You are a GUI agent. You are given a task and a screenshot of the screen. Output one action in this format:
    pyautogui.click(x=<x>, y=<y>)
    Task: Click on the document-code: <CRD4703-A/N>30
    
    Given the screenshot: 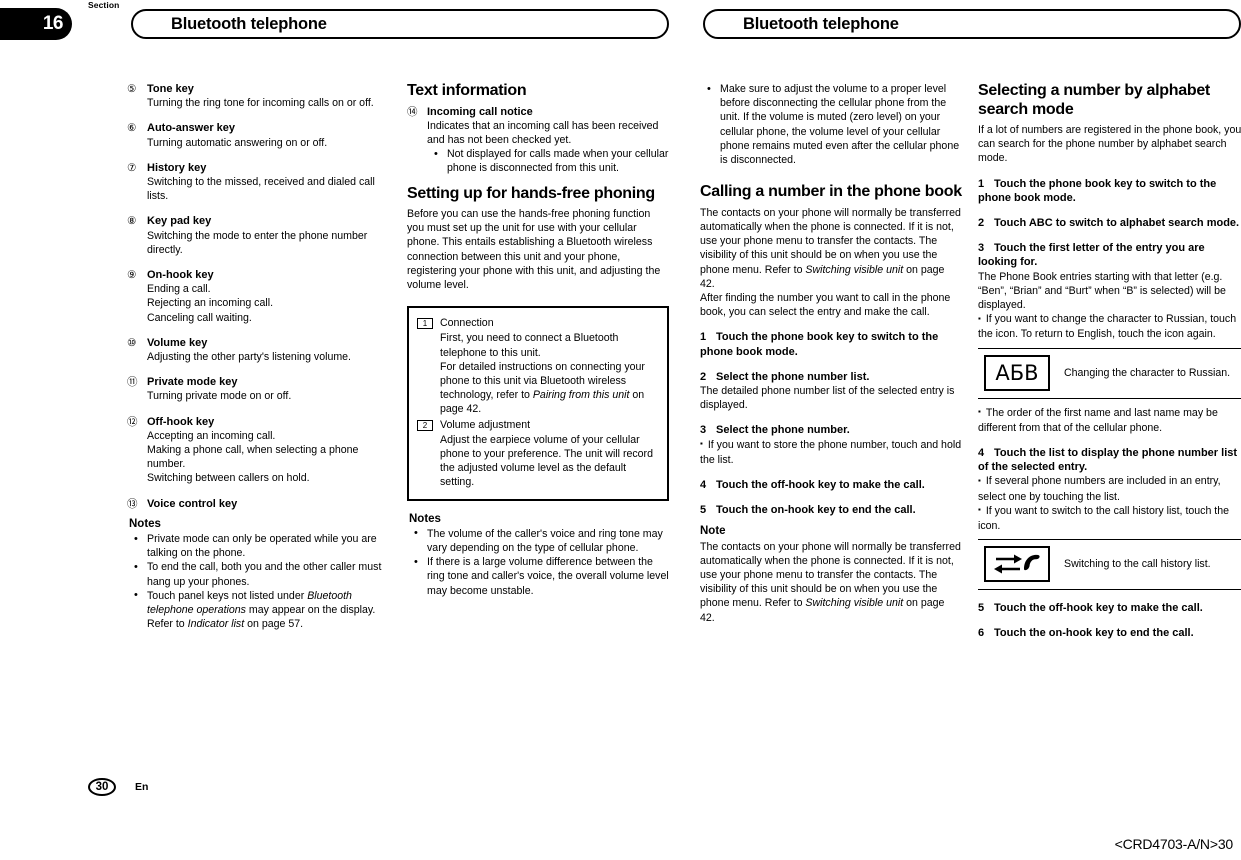 What is the action you would take?
    pyautogui.click(x=1174, y=844)
    